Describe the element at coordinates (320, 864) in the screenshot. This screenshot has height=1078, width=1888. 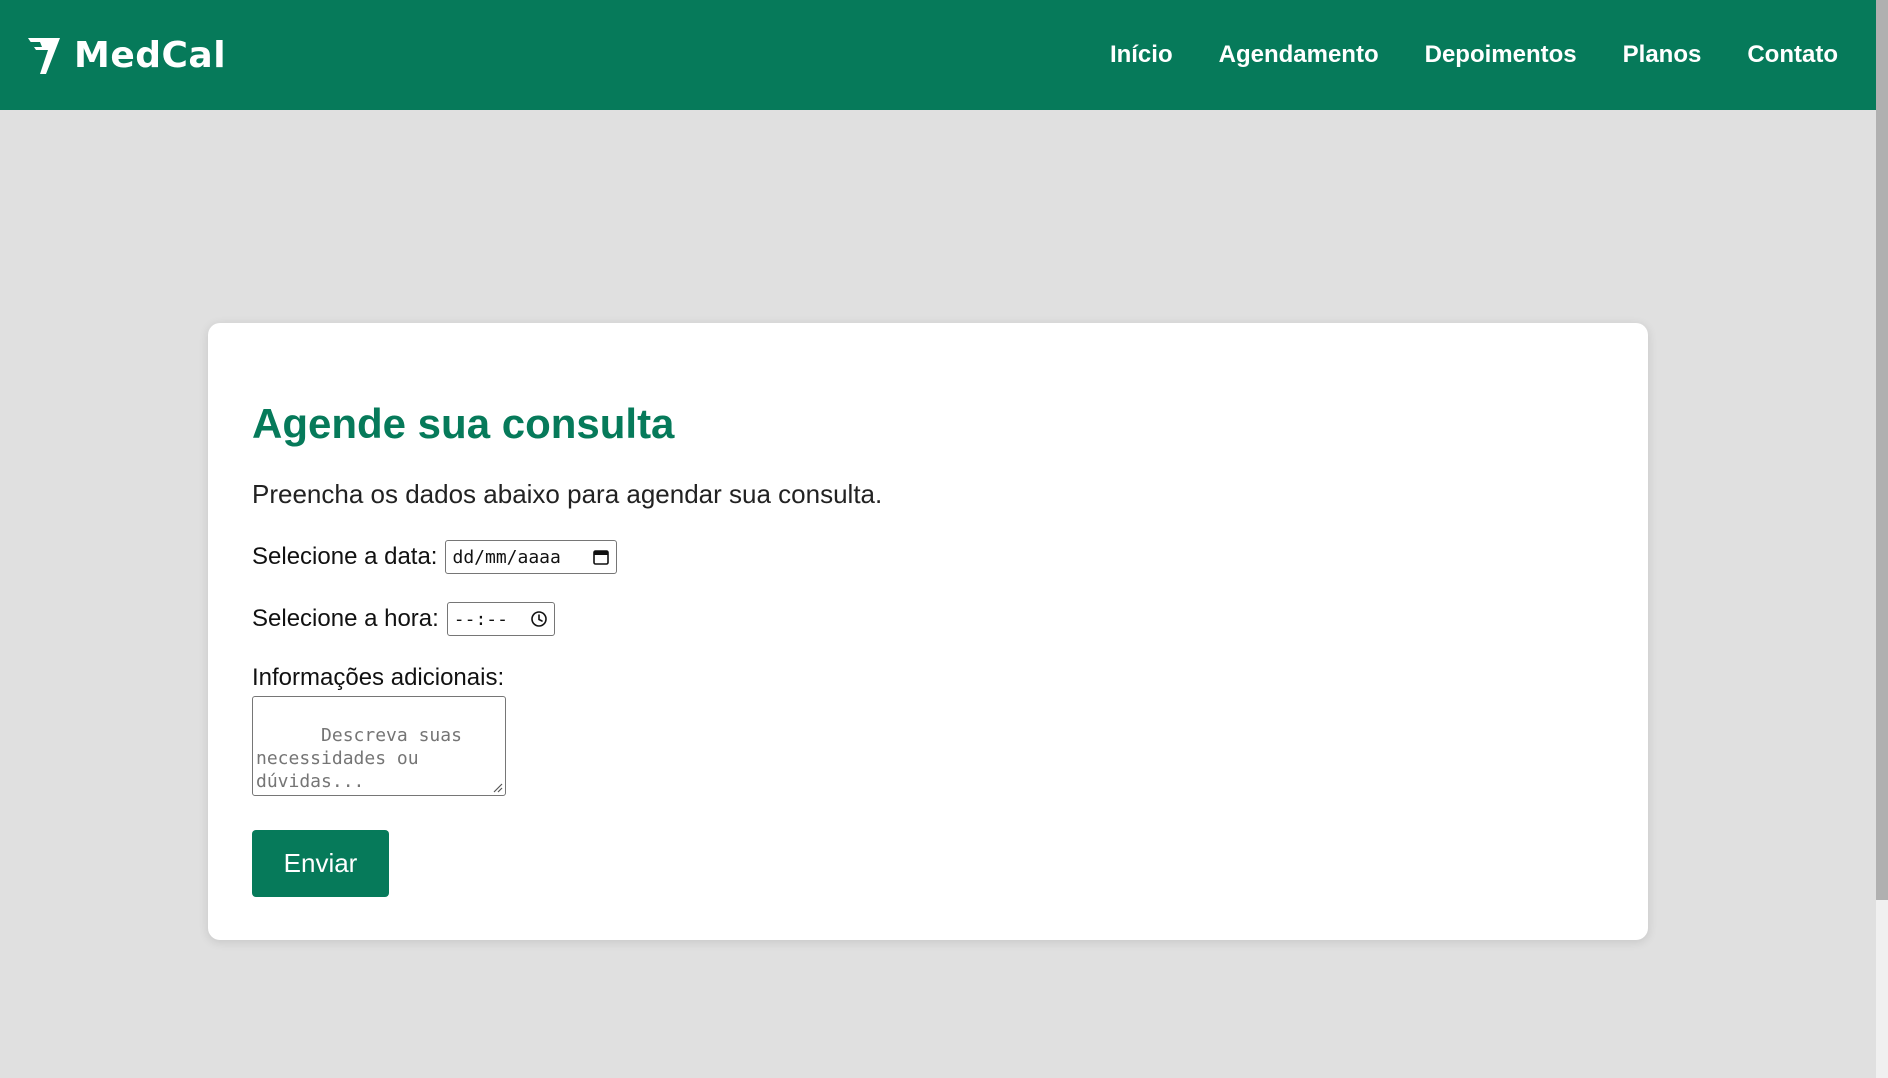
I see `submit-button: Enviar` at that location.